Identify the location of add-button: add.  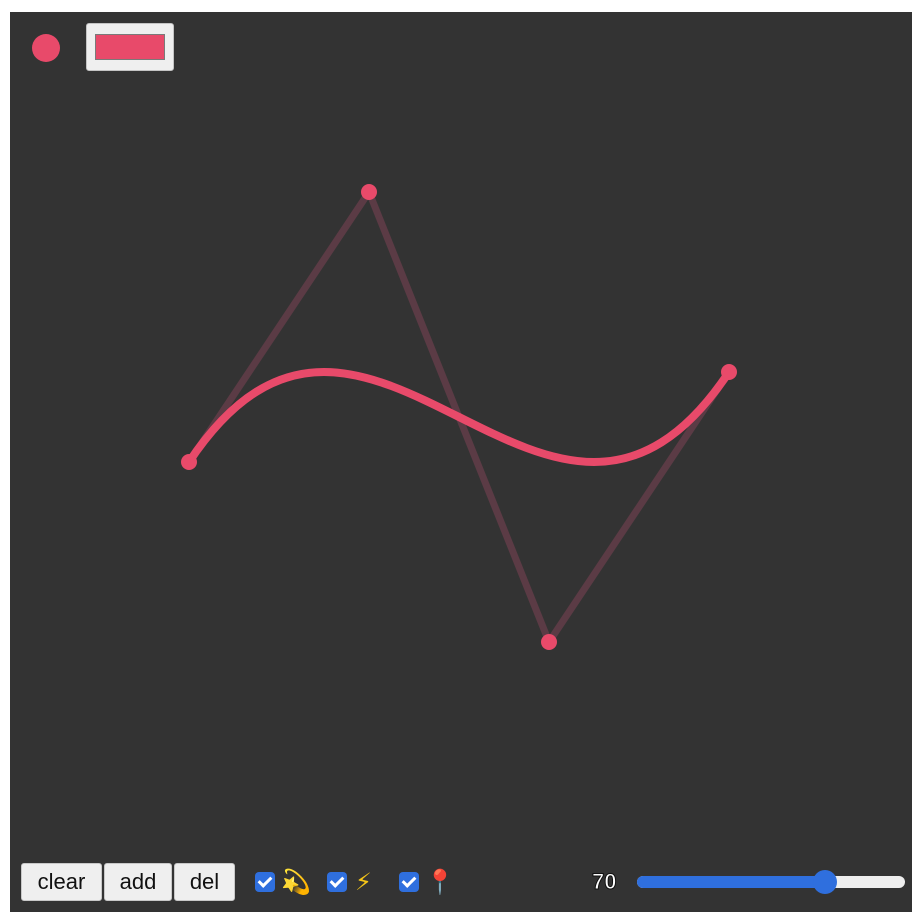
(138, 882).